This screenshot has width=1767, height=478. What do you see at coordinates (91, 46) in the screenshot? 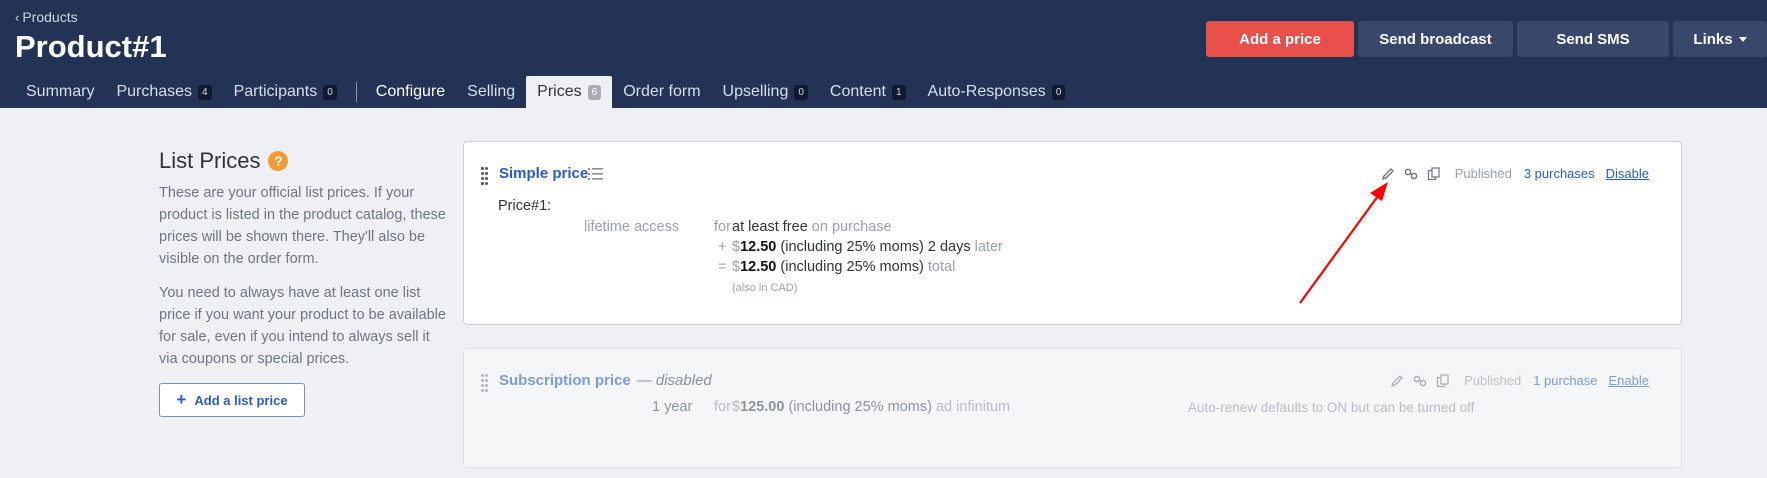
I see `page-title: Product#1` at bounding box center [91, 46].